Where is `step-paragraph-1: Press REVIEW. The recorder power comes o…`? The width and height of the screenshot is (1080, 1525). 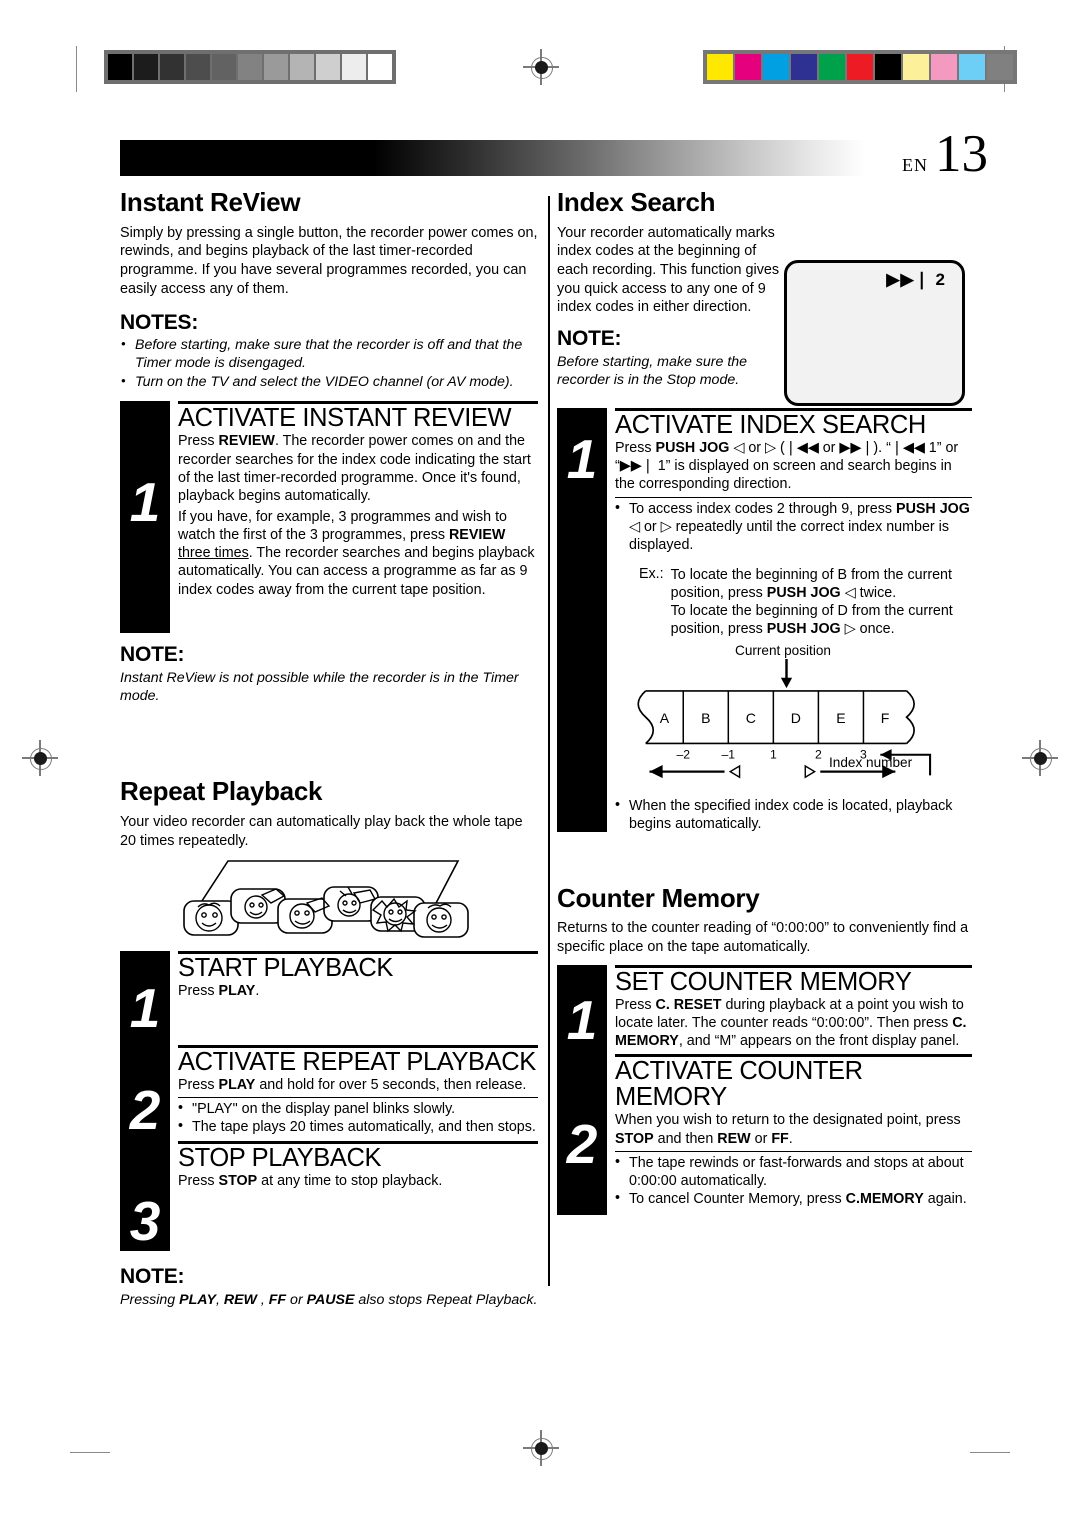 step-paragraph-1: Press REVIEW. The recorder power comes o… is located at coordinates (354, 469).